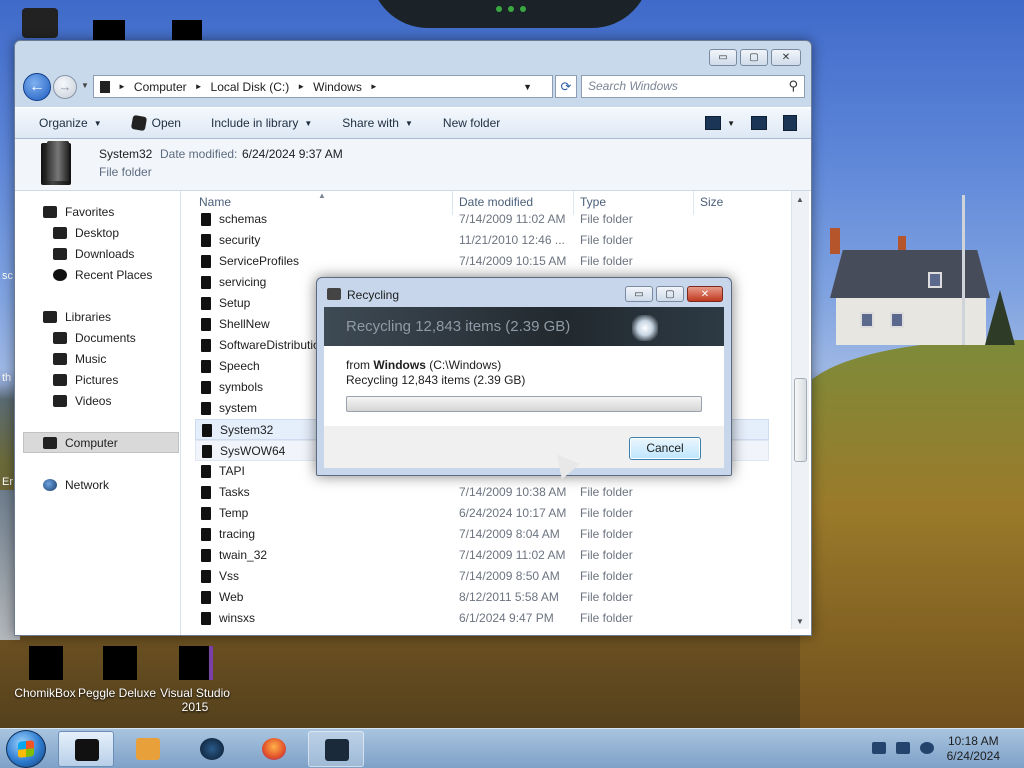 This screenshot has height=768, width=1024. I want to click on display-tray-icon, so click(903, 748).